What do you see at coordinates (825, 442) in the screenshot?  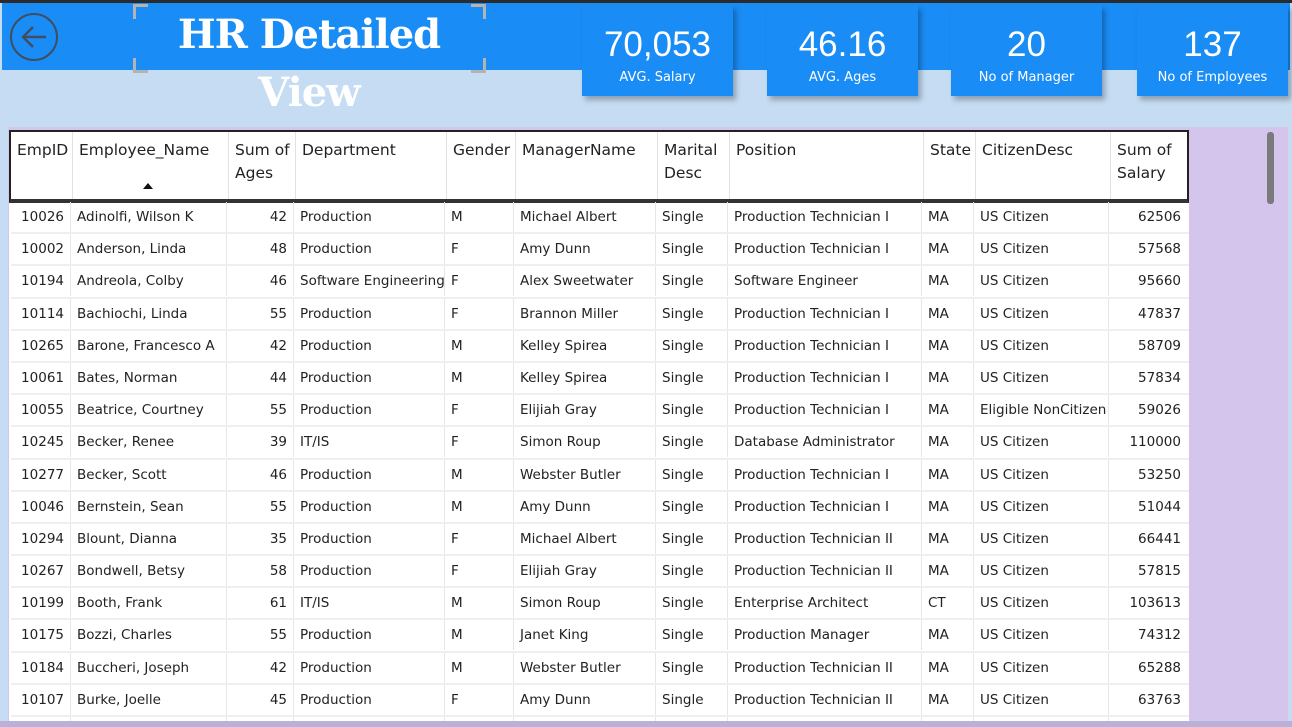 I see `cell-position: Database Administrator` at bounding box center [825, 442].